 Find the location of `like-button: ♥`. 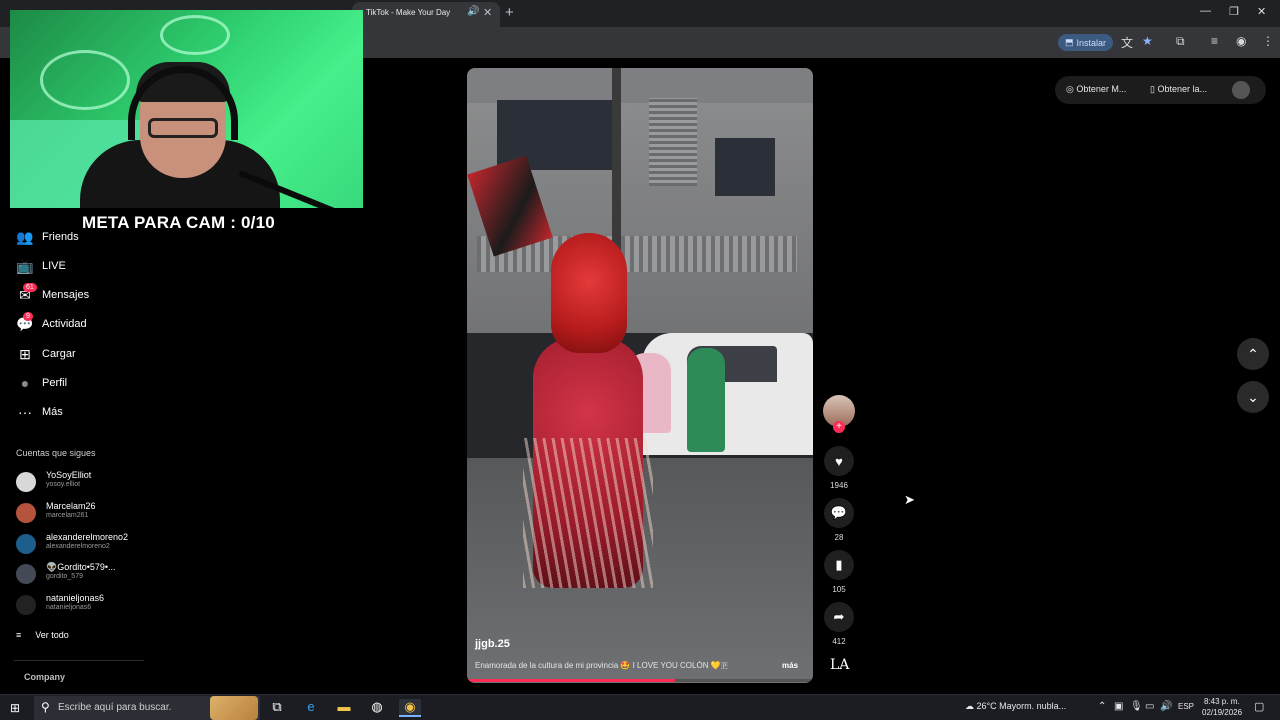

like-button: ♥ is located at coordinates (839, 461).